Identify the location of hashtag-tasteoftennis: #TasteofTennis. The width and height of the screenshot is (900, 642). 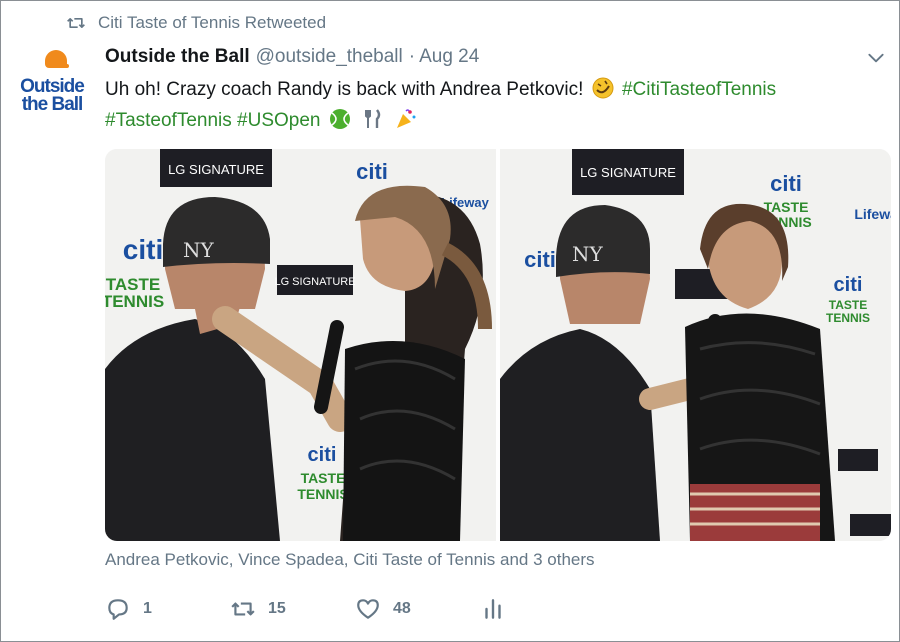
(168, 120).